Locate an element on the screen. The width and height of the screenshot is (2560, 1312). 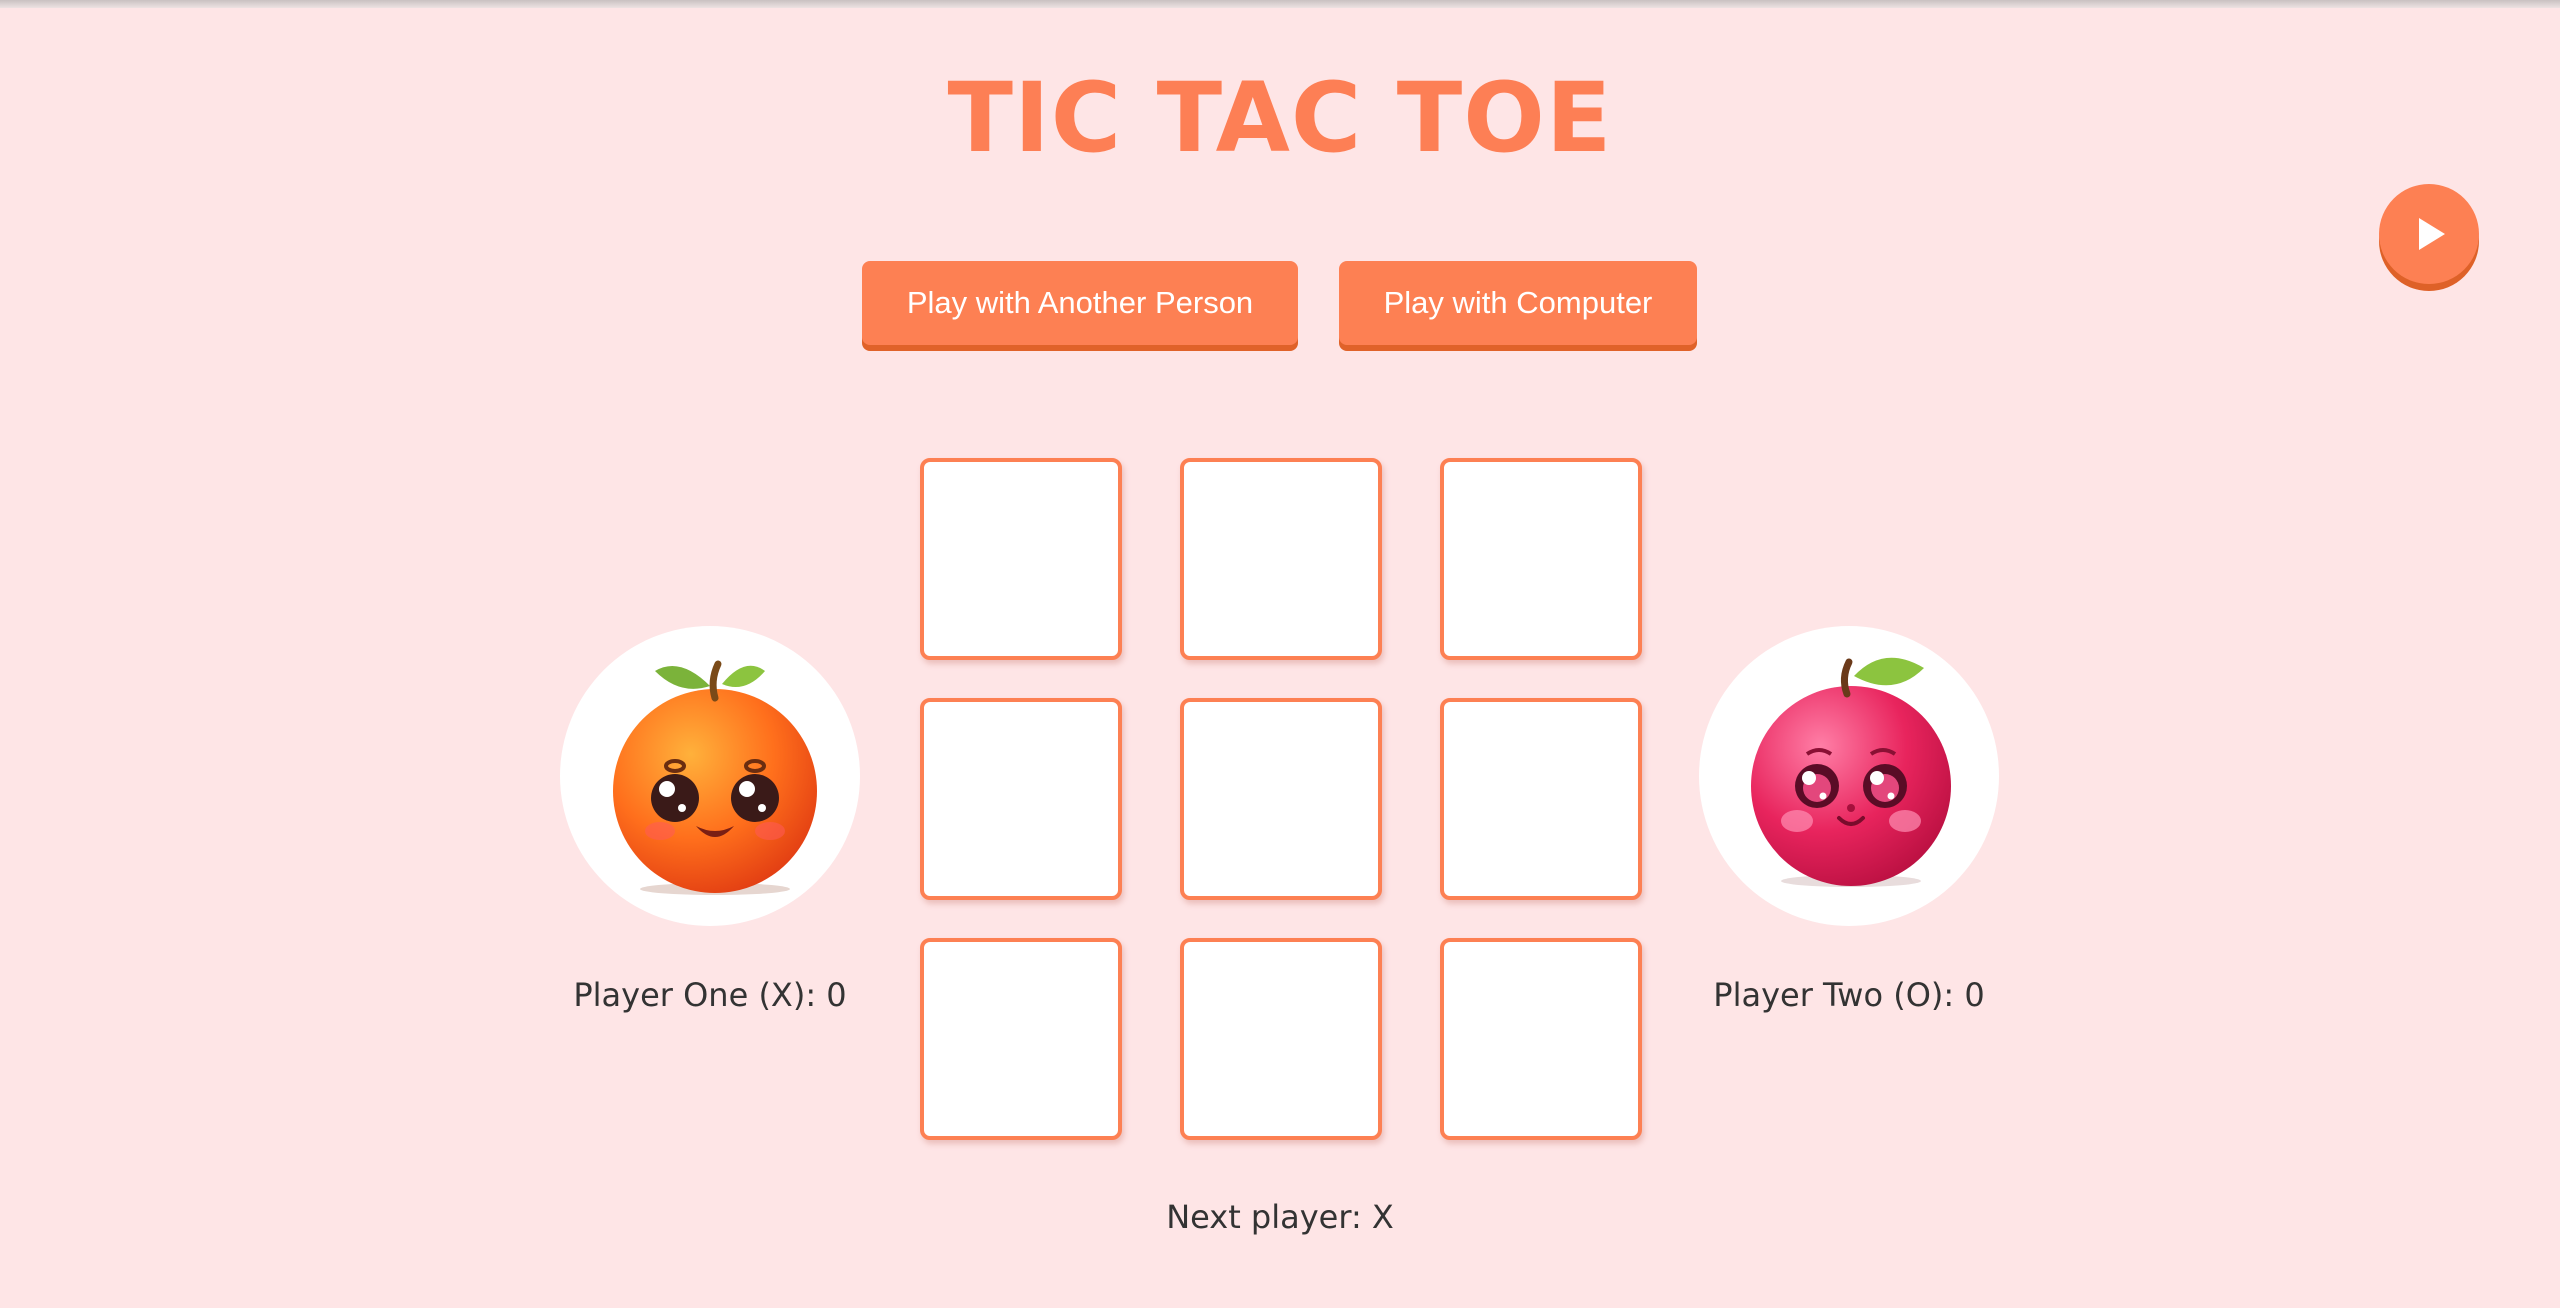
player-one-score: Player One (X): 0 is located at coordinates (710, 995).